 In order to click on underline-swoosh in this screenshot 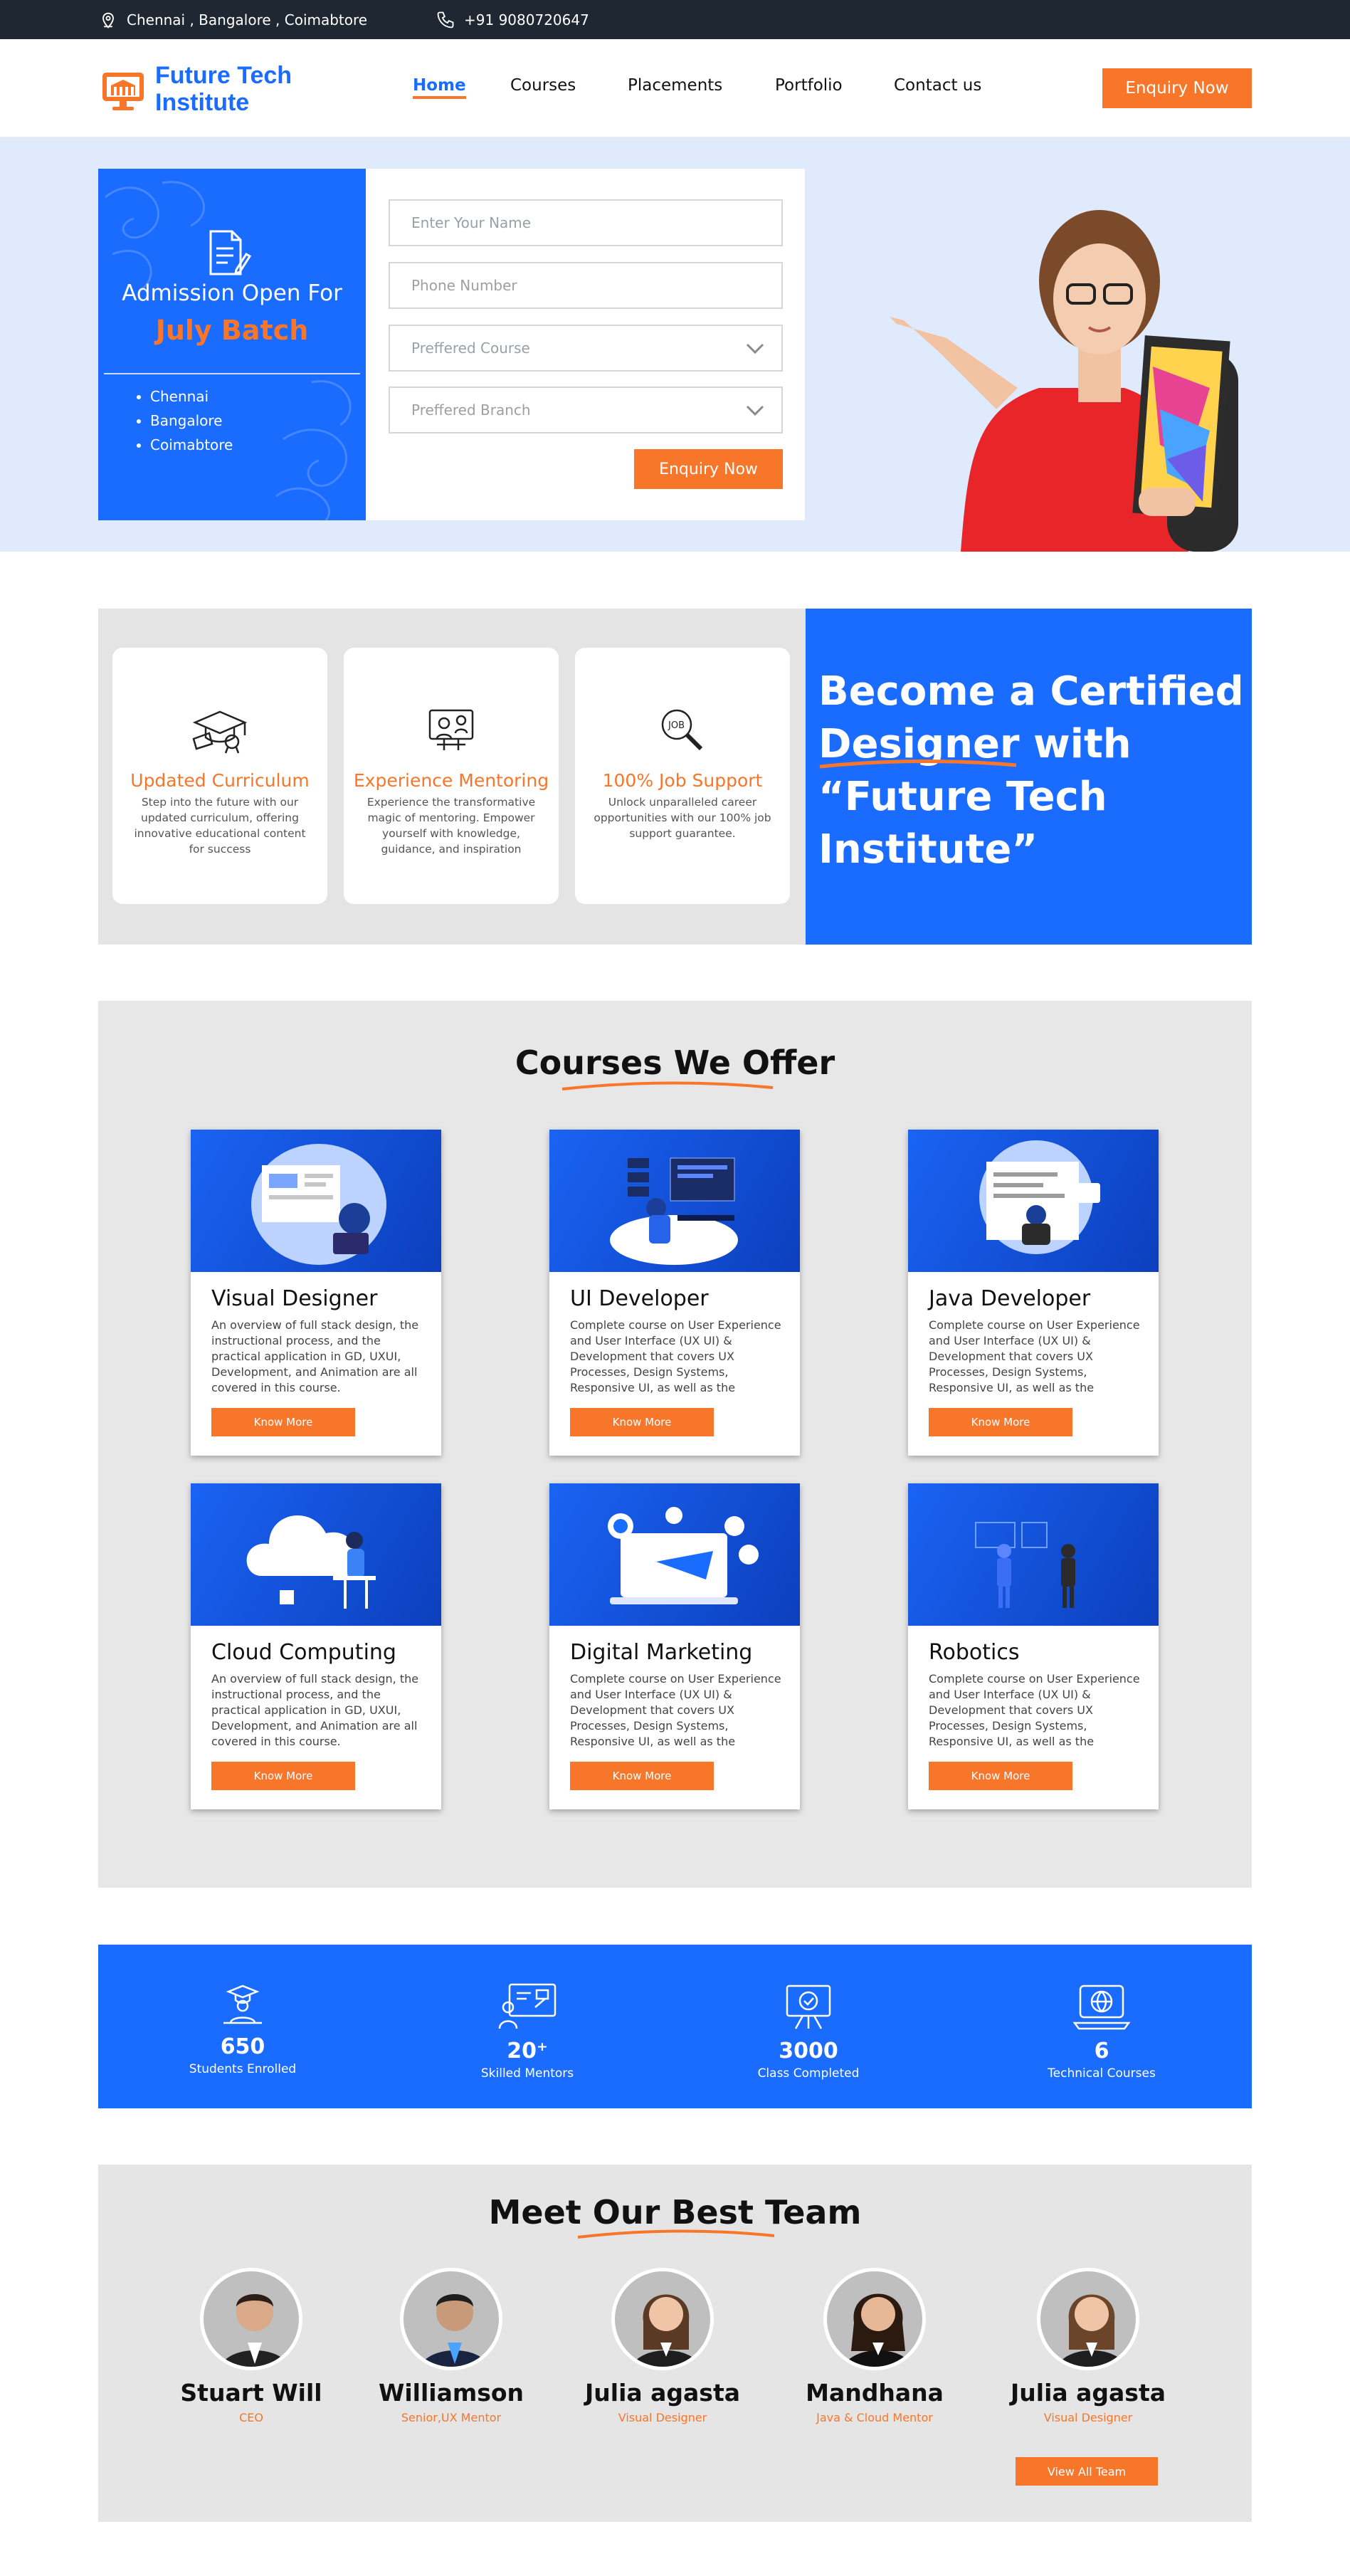, I will do `click(918, 764)`.